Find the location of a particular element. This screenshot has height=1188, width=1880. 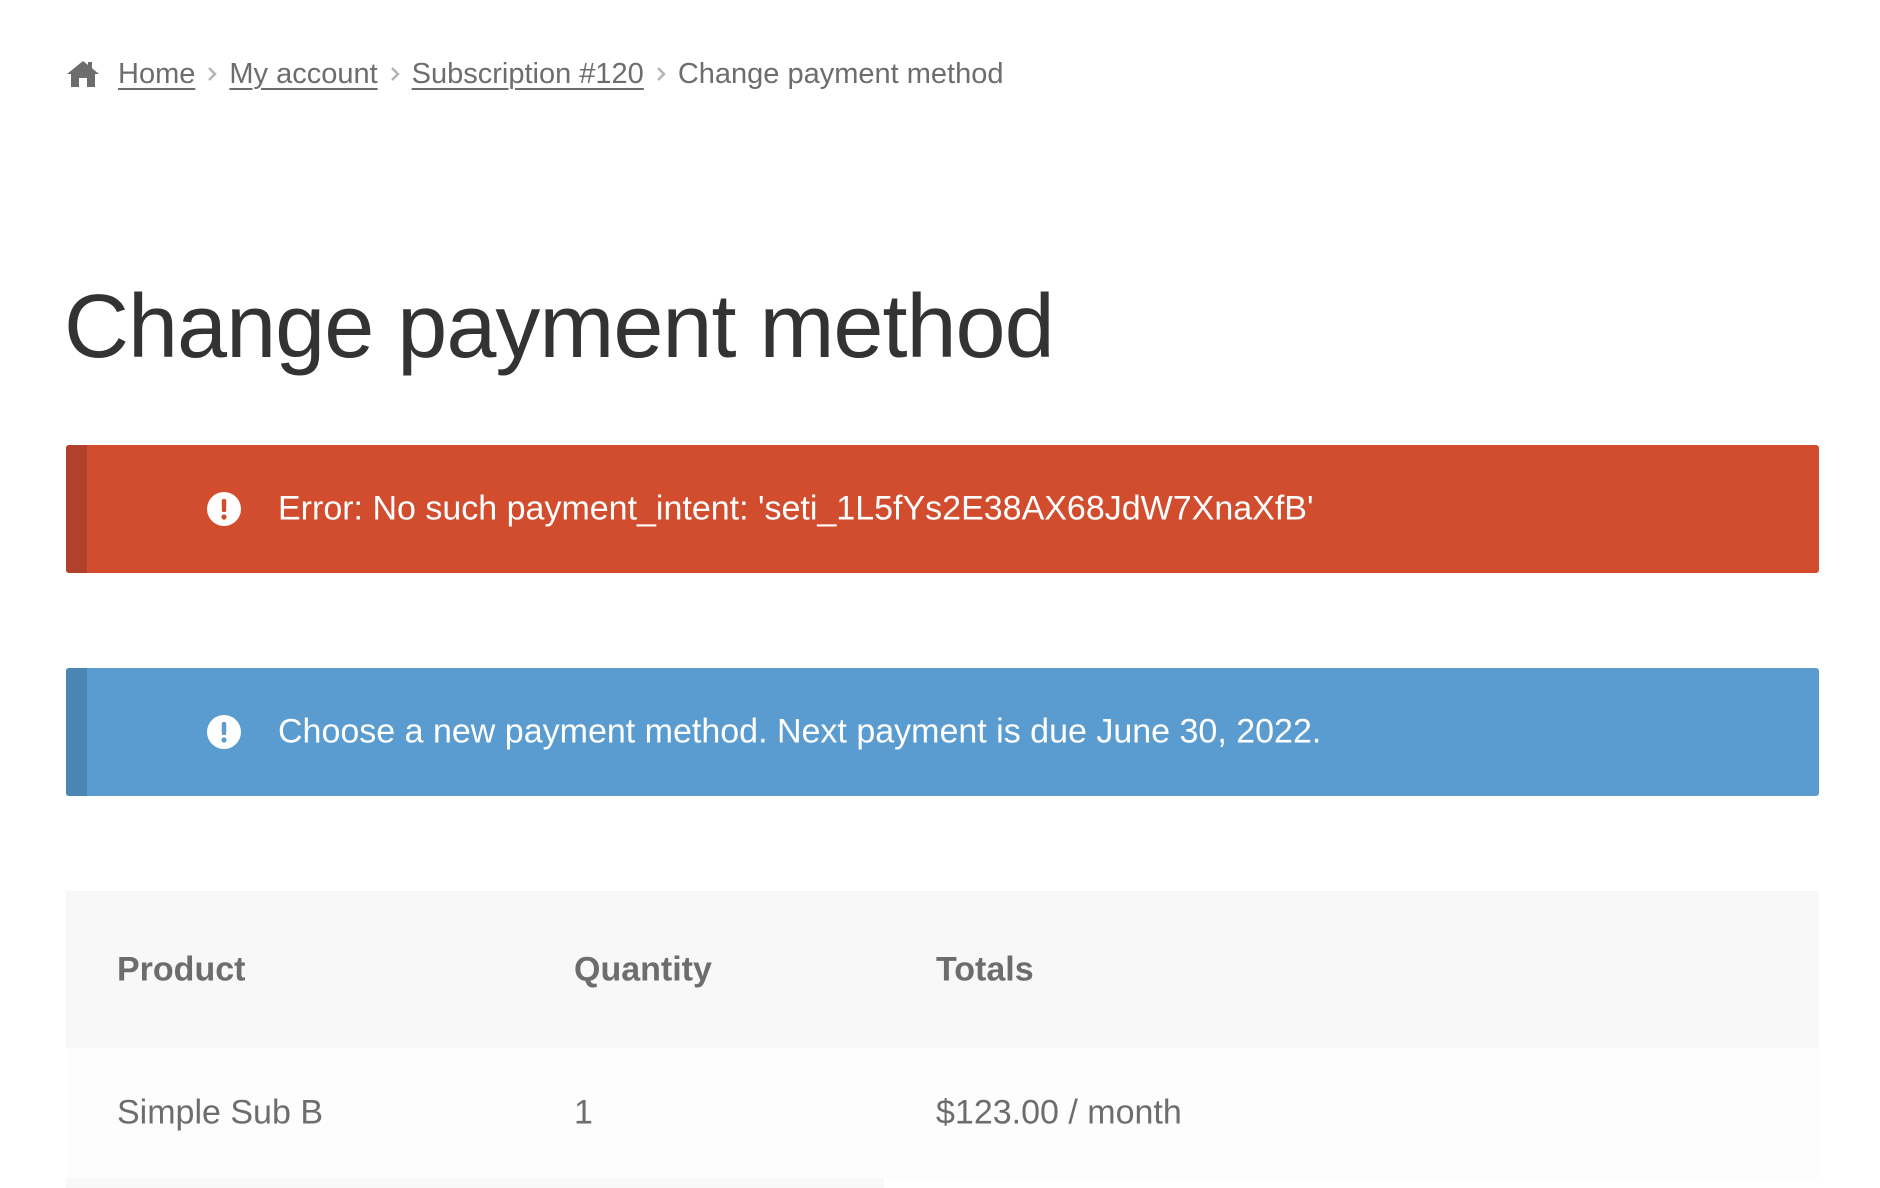

breadcrumb-home-link: Home is located at coordinates (156, 74).